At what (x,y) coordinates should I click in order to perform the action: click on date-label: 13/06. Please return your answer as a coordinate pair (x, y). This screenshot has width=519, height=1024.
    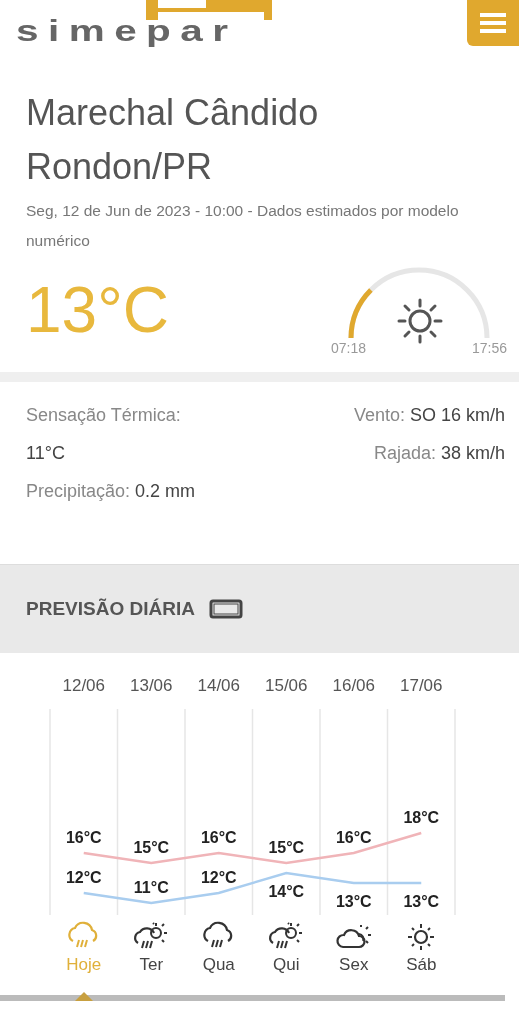
    Looking at the image, I should click on (151, 685).